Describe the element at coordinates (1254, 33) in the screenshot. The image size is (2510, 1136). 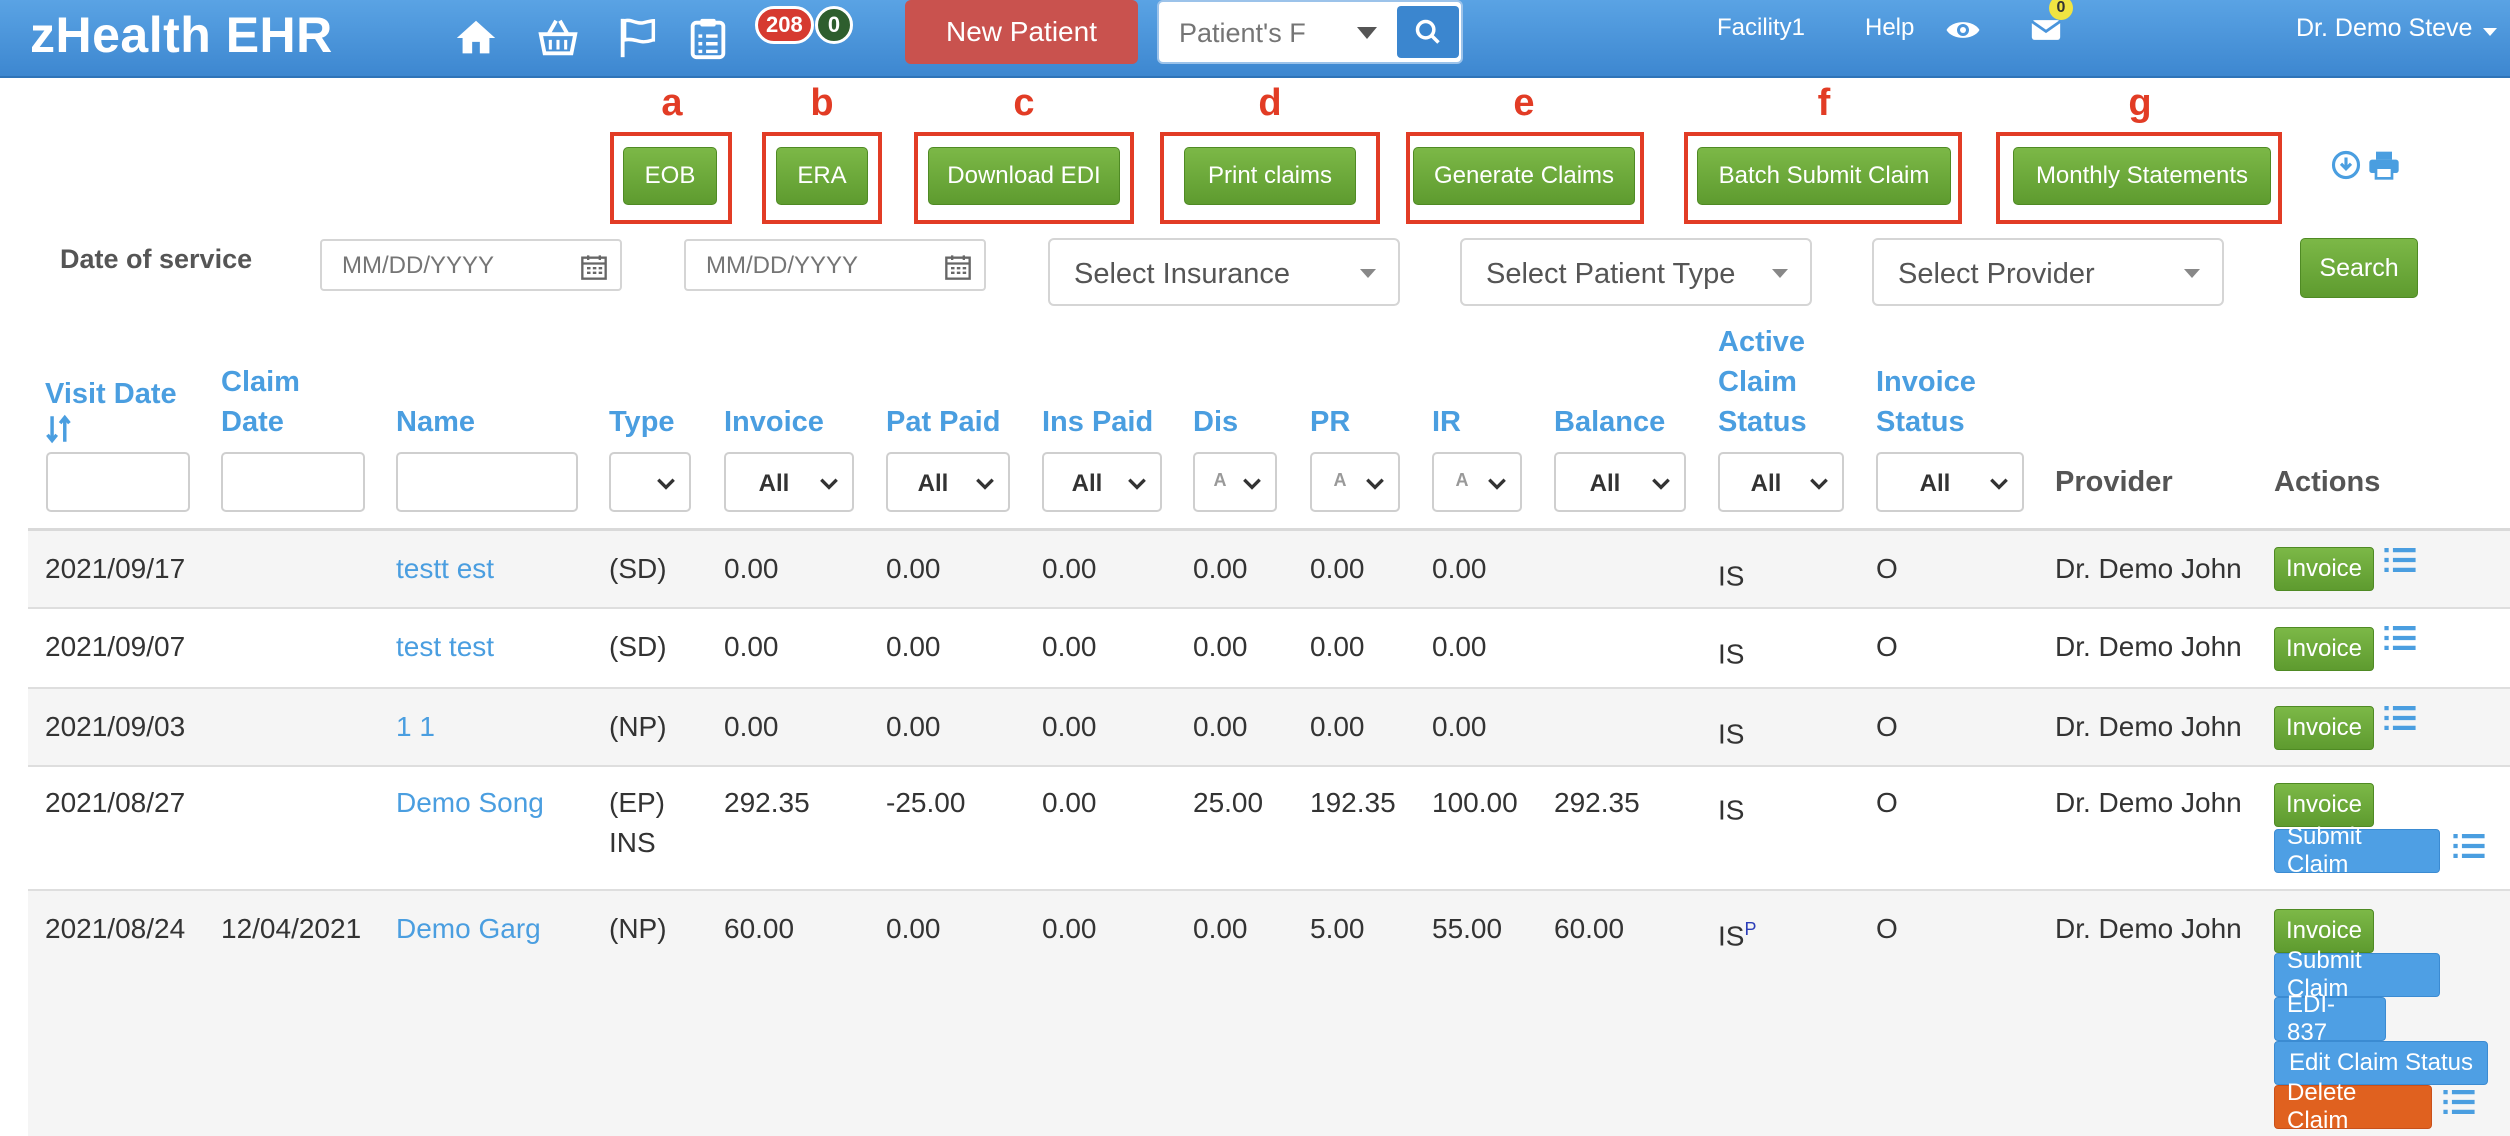
I see `patient-search-input` at that location.